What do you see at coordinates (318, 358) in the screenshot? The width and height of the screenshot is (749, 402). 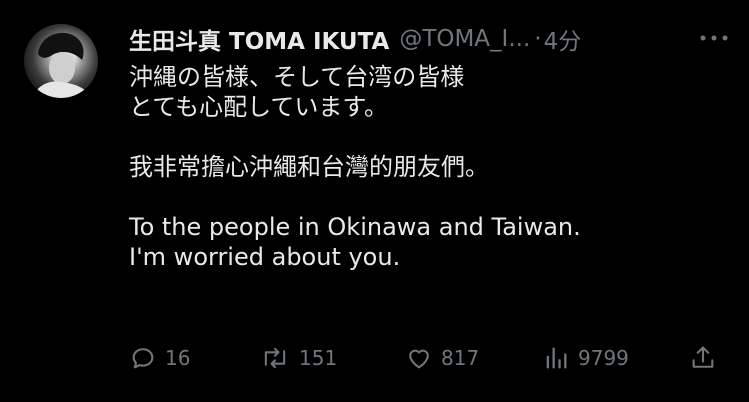 I see `retweet-count: 151` at bounding box center [318, 358].